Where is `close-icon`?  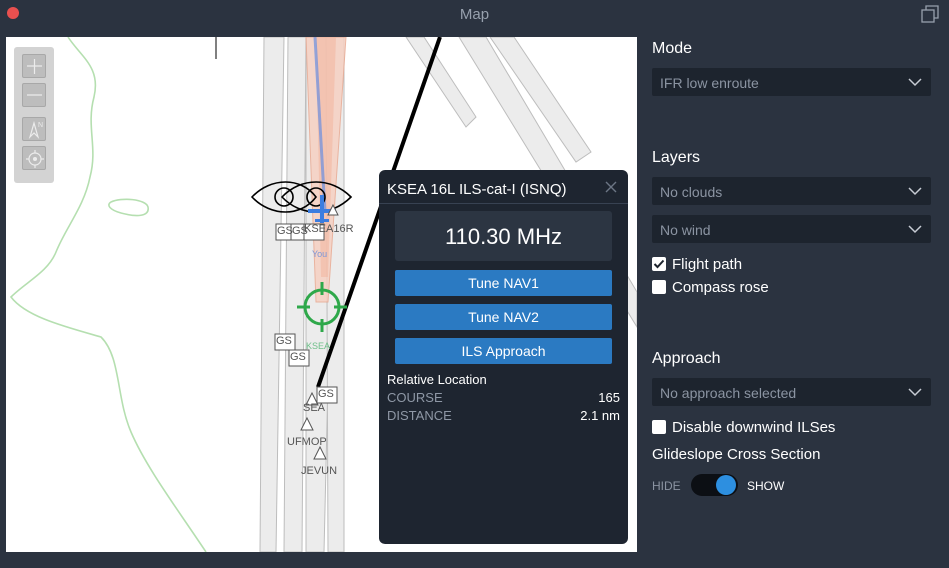
close-icon is located at coordinates (611, 187).